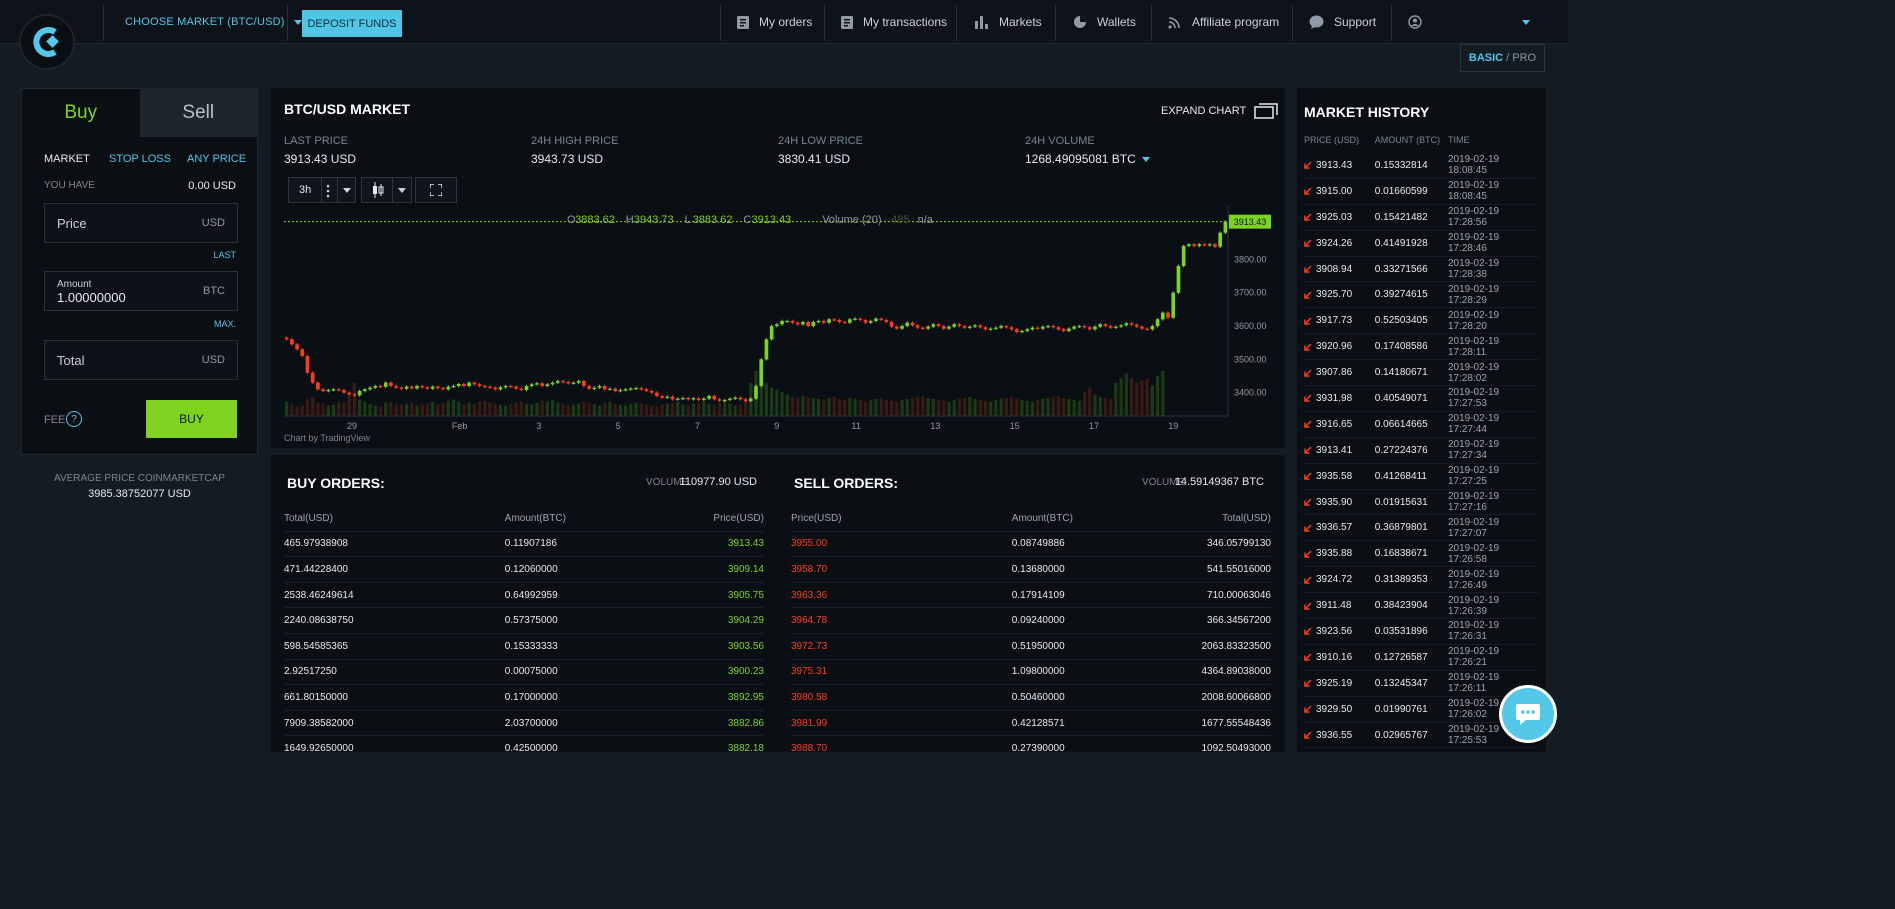  I want to click on amount-value: 1.00000000, so click(91, 297).